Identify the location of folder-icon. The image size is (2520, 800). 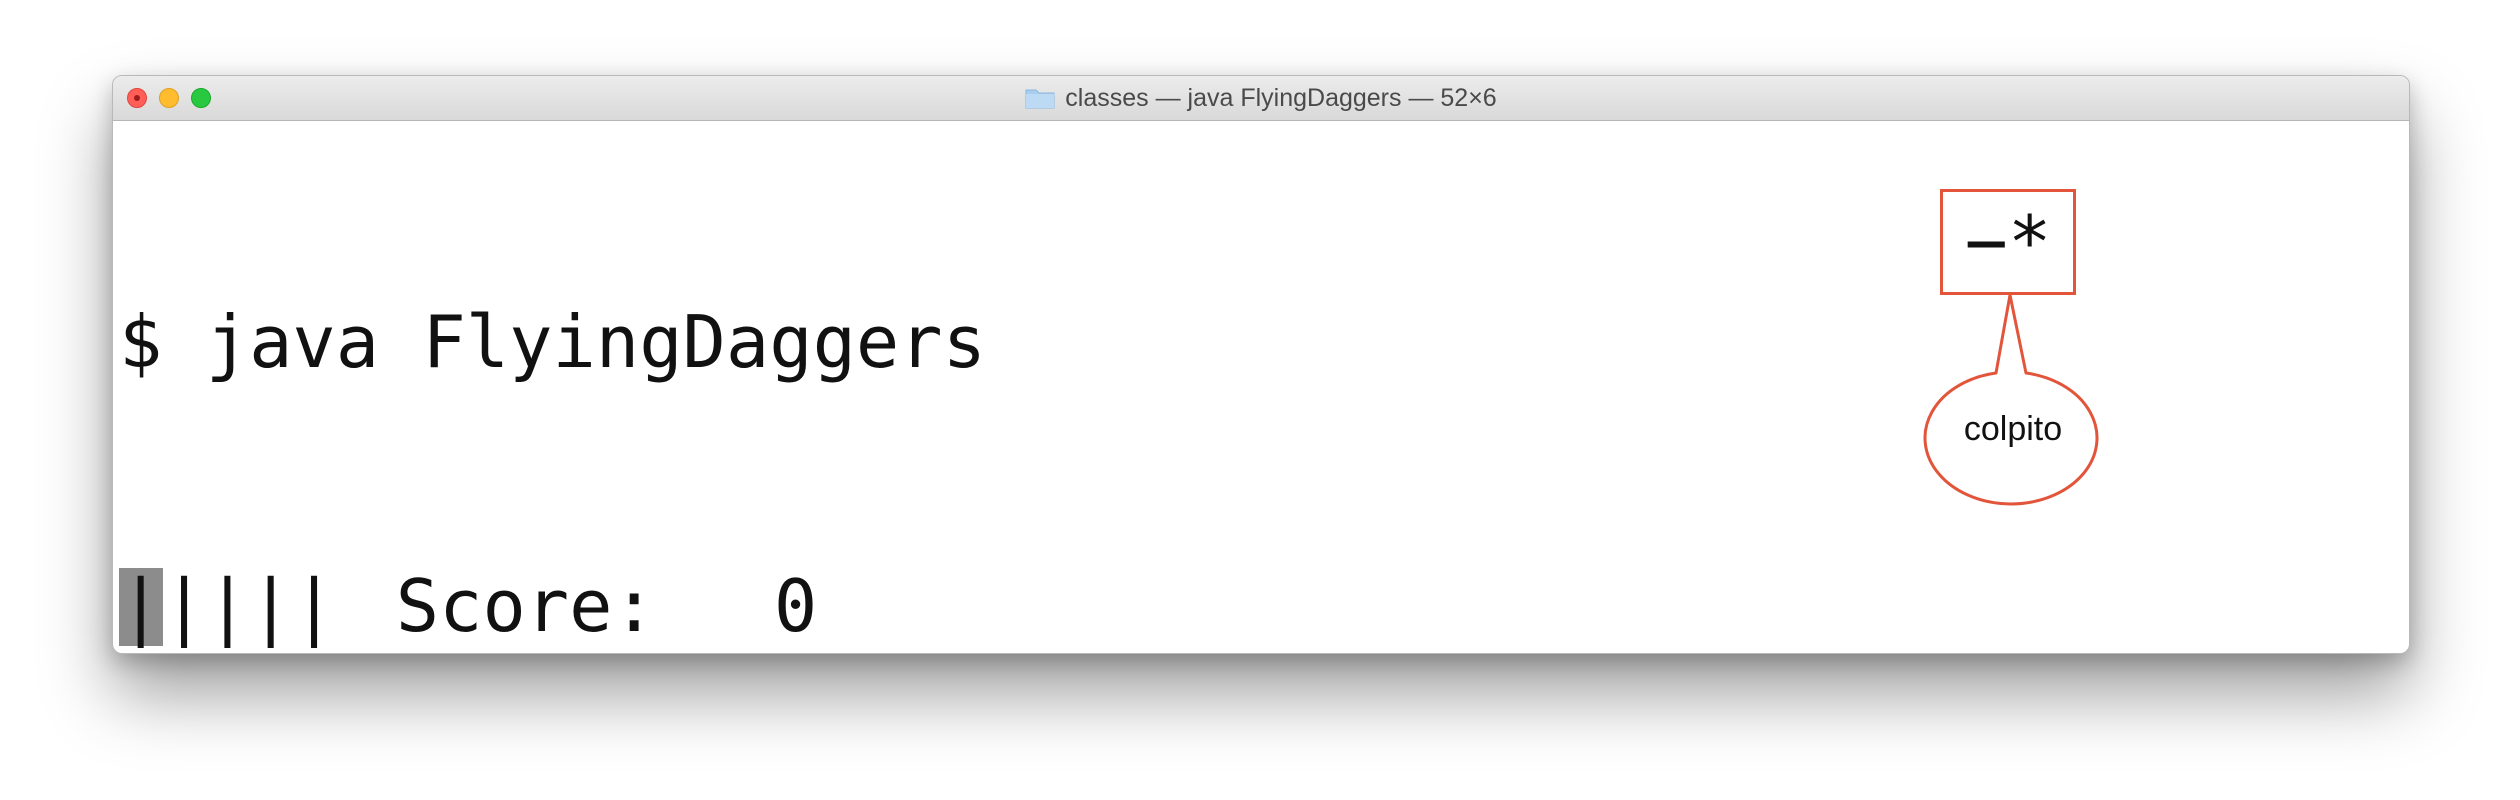
(1040, 98).